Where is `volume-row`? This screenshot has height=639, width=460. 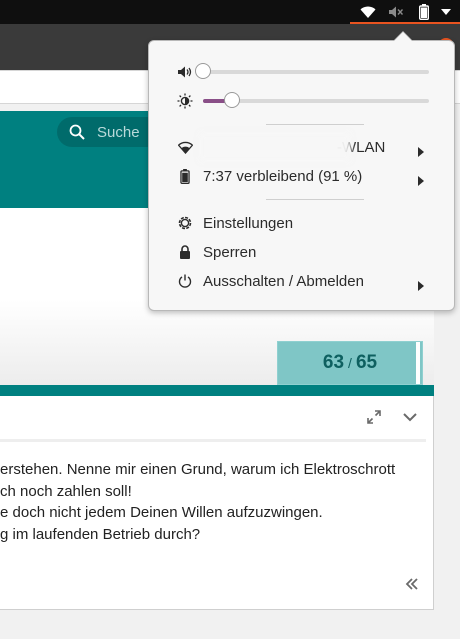
volume-row is located at coordinates (301, 72).